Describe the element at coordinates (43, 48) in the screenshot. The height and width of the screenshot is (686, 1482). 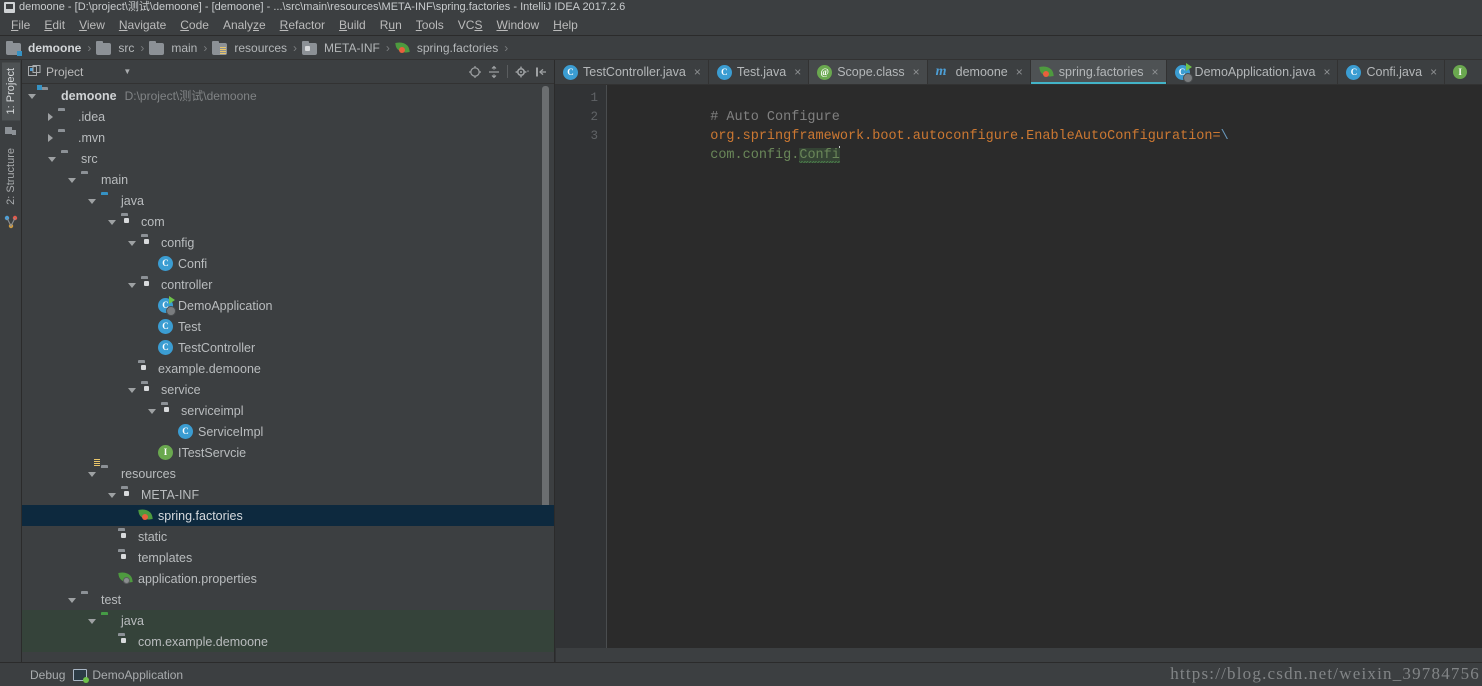
I see `breadcrumb-item-demoone: demoone` at that location.